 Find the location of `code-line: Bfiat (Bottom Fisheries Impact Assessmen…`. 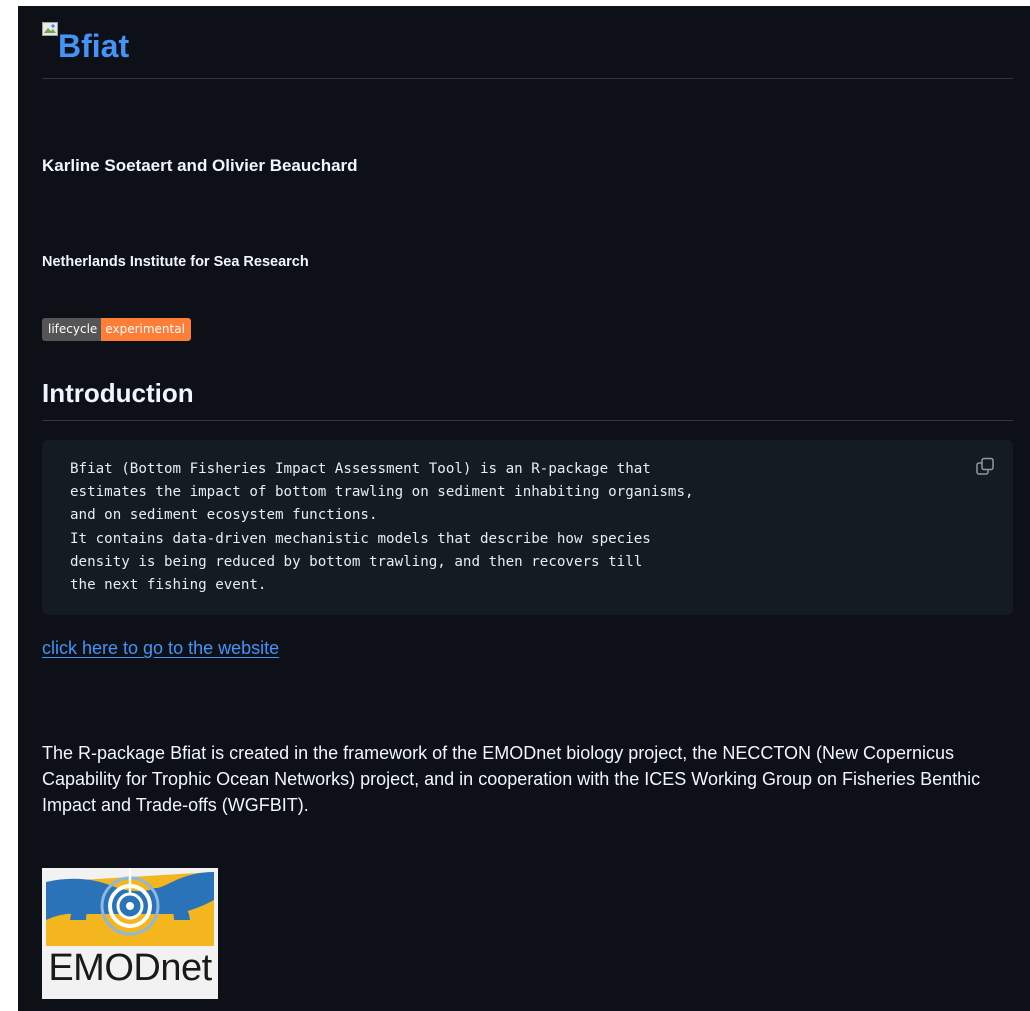

code-line: Bfiat (Bottom Fisheries Impact Assessmen… is located at coordinates (360, 469).